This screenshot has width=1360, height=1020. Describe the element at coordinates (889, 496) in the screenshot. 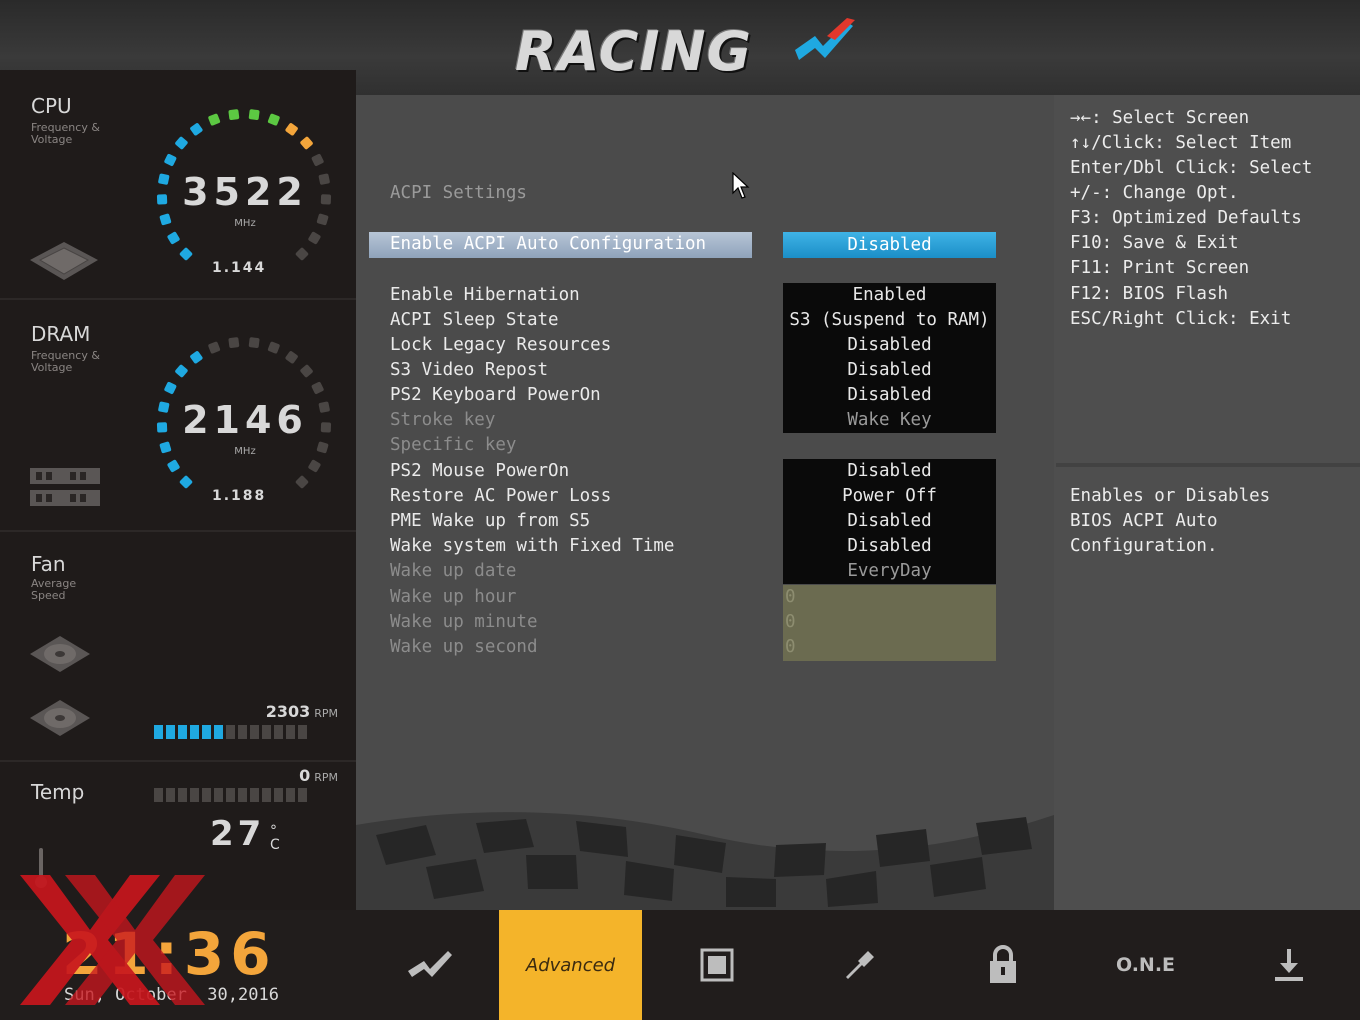

I see `setting-value-restore-ac-power-loss: Power Off` at that location.